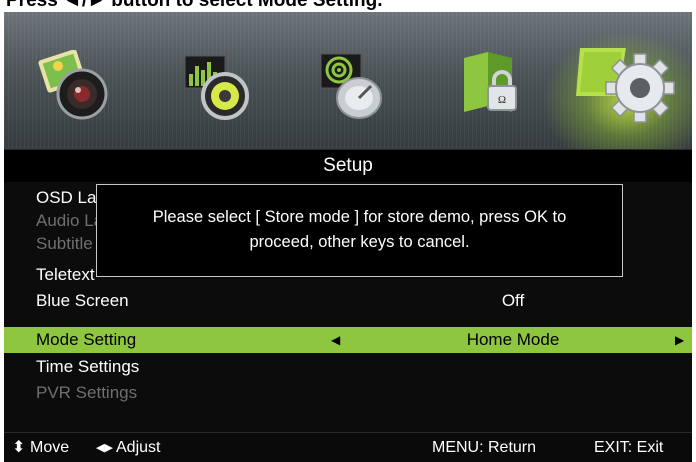  I want to click on footer-exit: EXIT: Exit, so click(629, 447).